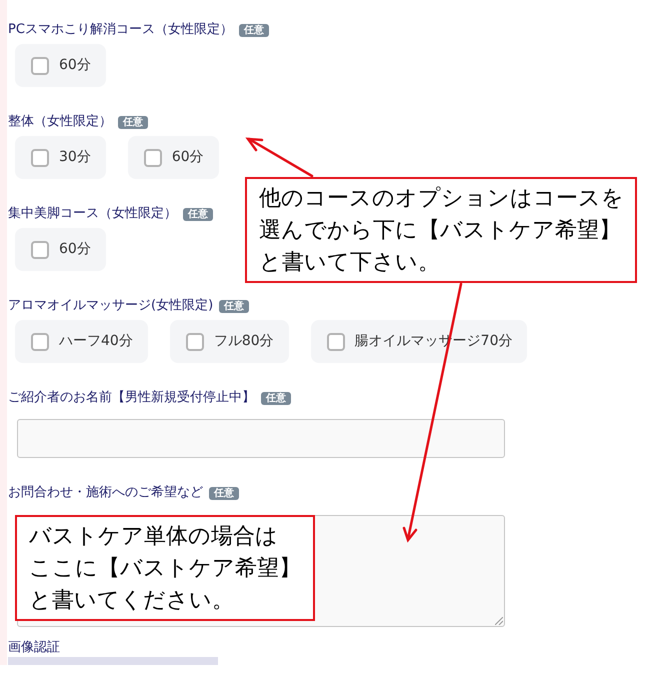 This screenshot has height=687, width=665. What do you see at coordinates (120, 30) in the screenshot?
I see `field-label: PCスマホこり解消コース（女性限定）` at bounding box center [120, 30].